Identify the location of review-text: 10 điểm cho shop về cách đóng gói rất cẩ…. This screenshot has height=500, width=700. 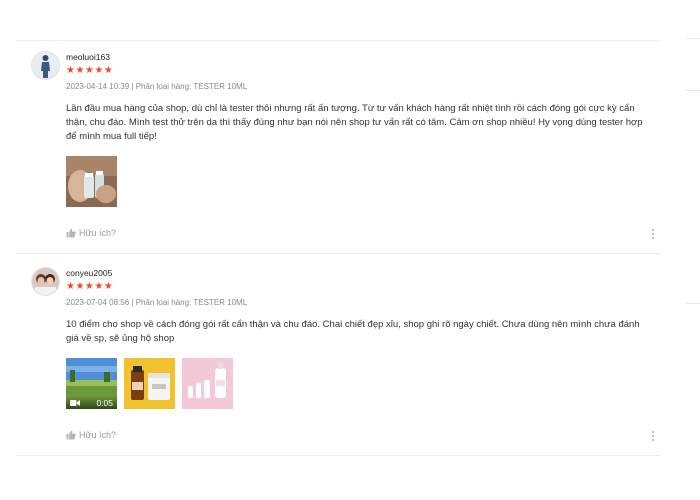
(353, 331).